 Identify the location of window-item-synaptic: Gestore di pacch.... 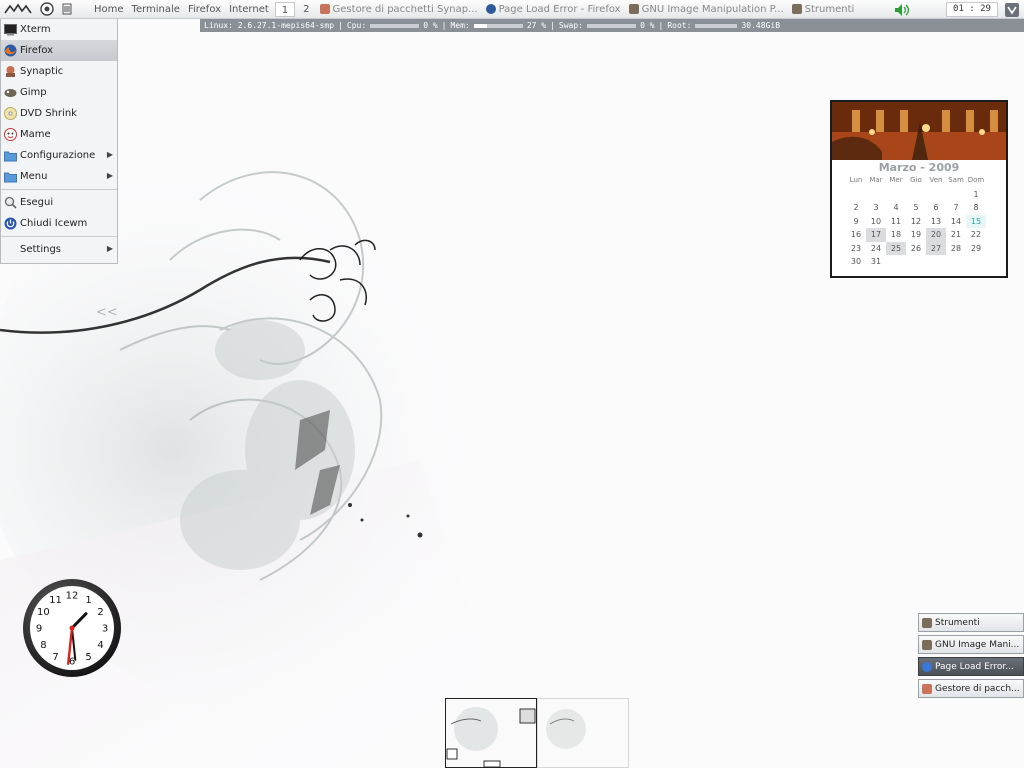
(971, 688).